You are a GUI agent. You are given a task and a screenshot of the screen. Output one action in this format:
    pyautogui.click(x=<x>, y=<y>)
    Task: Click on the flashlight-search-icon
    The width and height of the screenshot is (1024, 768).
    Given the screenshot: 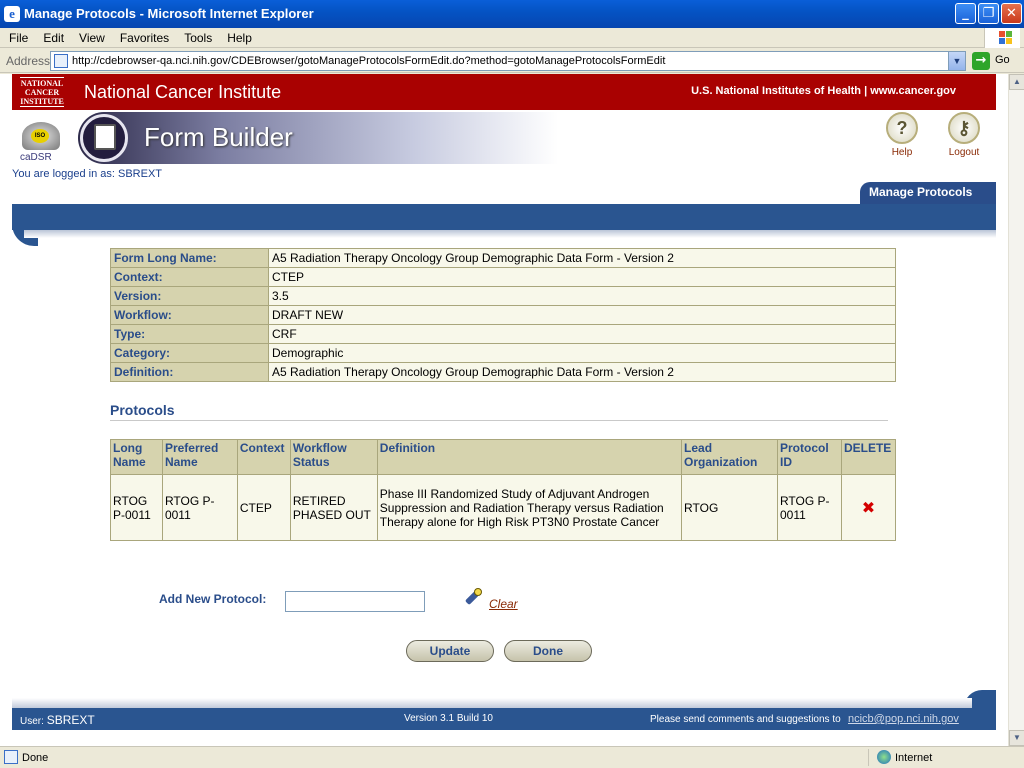 What is the action you would take?
    pyautogui.click(x=473, y=597)
    